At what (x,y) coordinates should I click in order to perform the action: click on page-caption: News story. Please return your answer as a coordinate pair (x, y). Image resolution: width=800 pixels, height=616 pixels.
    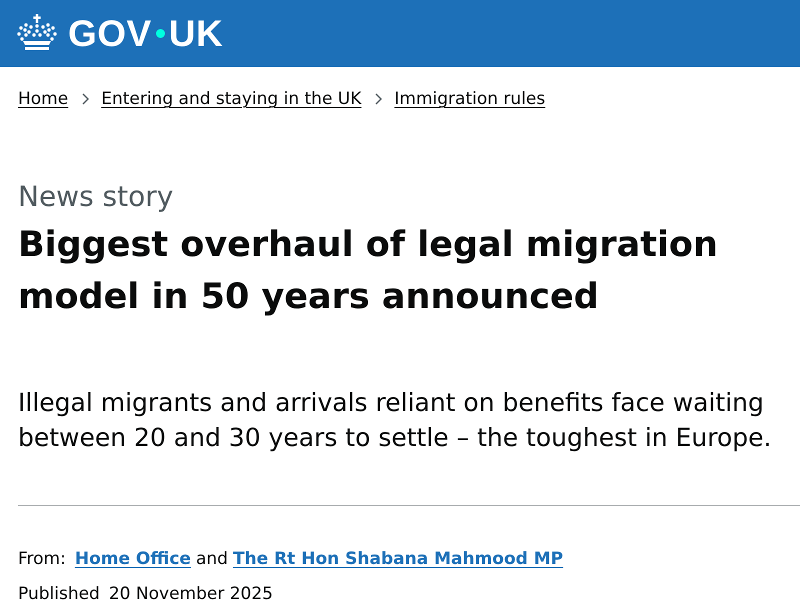
    Looking at the image, I should click on (96, 197).